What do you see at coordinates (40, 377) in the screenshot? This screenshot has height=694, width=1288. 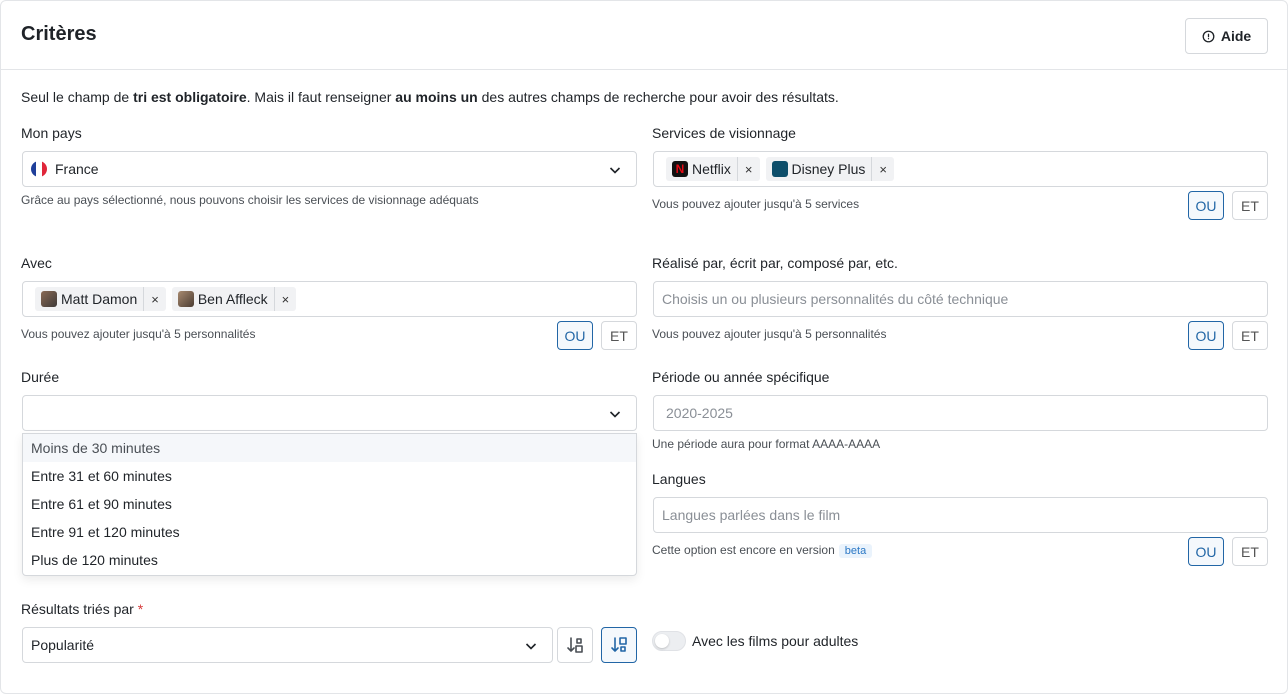 I see `duration-label: Durée` at bounding box center [40, 377].